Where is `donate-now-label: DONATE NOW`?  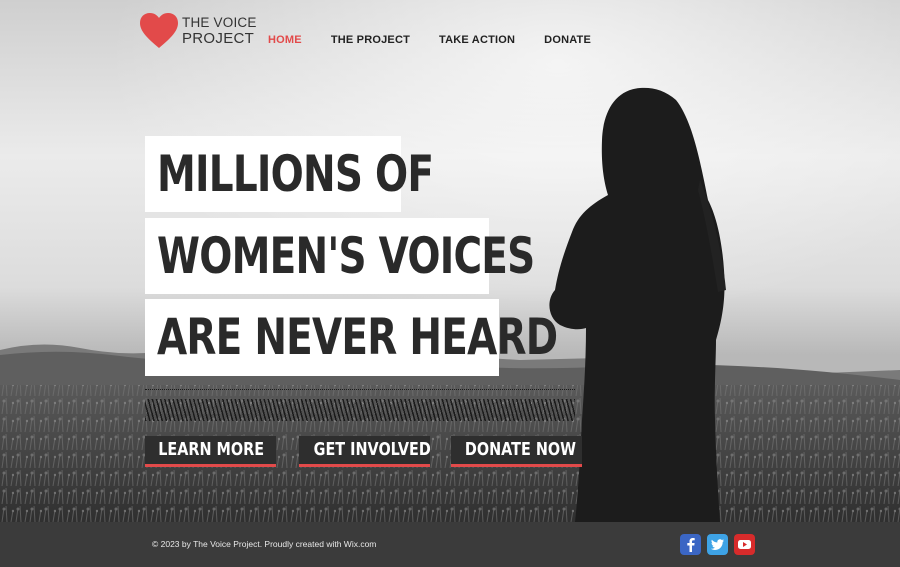 donate-now-label: DONATE NOW is located at coordinates (520, 449).